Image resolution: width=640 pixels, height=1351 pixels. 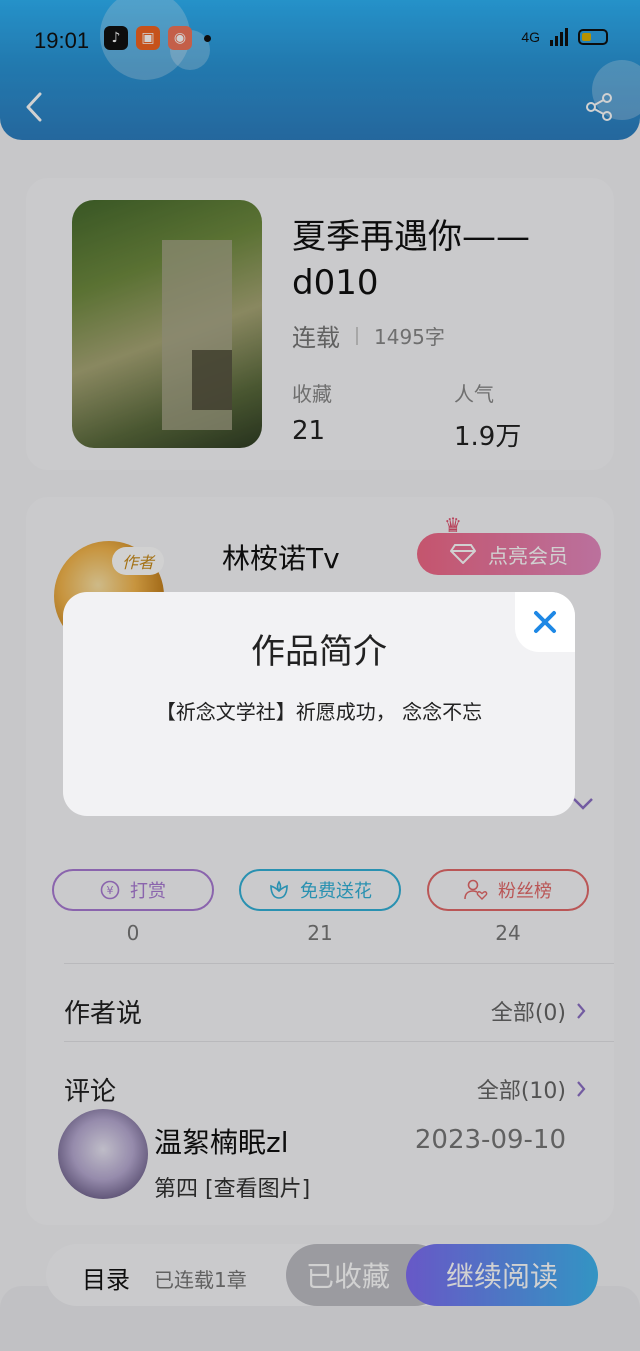 I want to click on modal-close-button, so click(x=545, y=622).